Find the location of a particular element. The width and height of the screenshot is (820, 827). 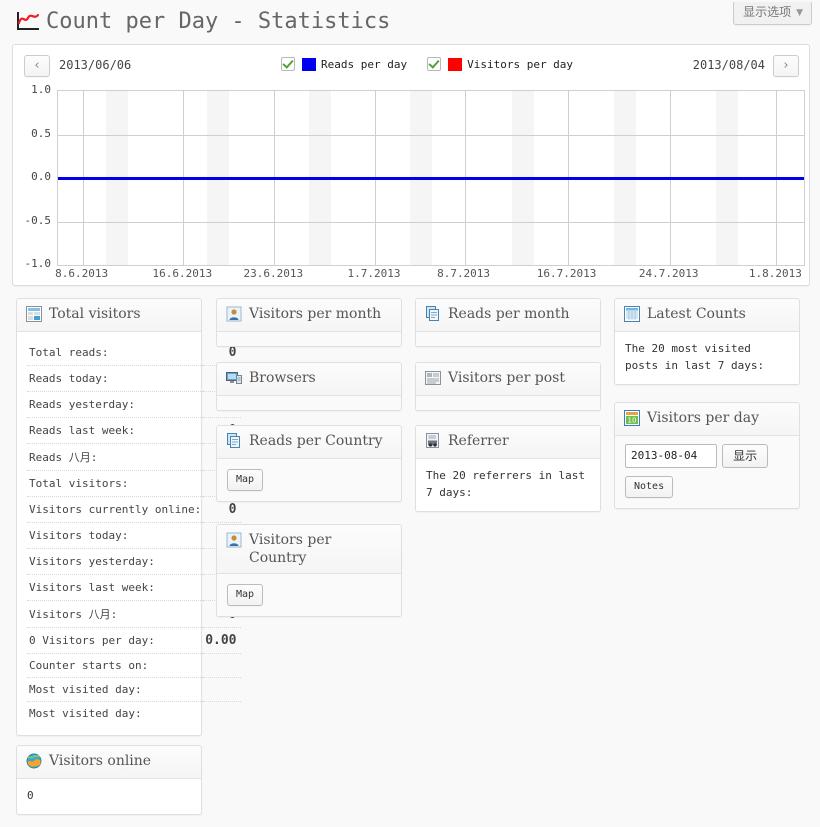

stats-row: Total reads: 0 is located at coordinates (134, 353).